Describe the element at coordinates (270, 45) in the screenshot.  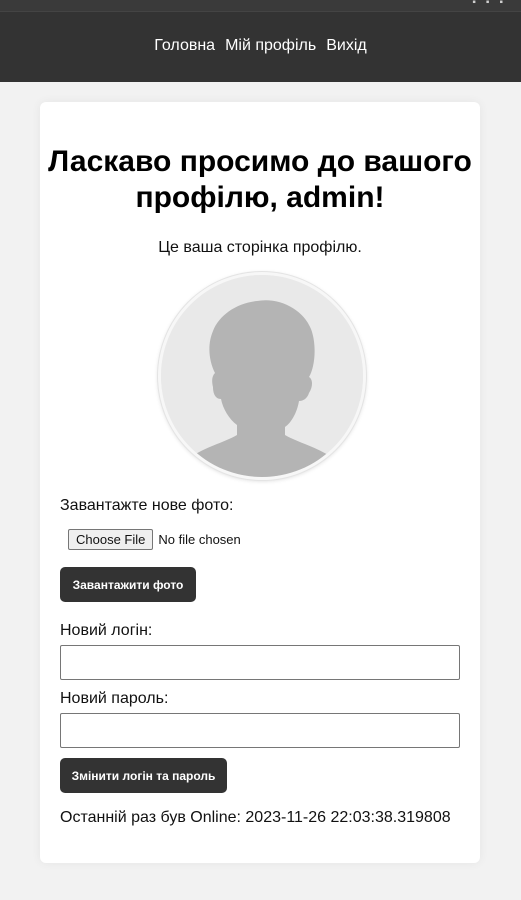
I see `nav-link-my-profile: Мій профіль` at that location.